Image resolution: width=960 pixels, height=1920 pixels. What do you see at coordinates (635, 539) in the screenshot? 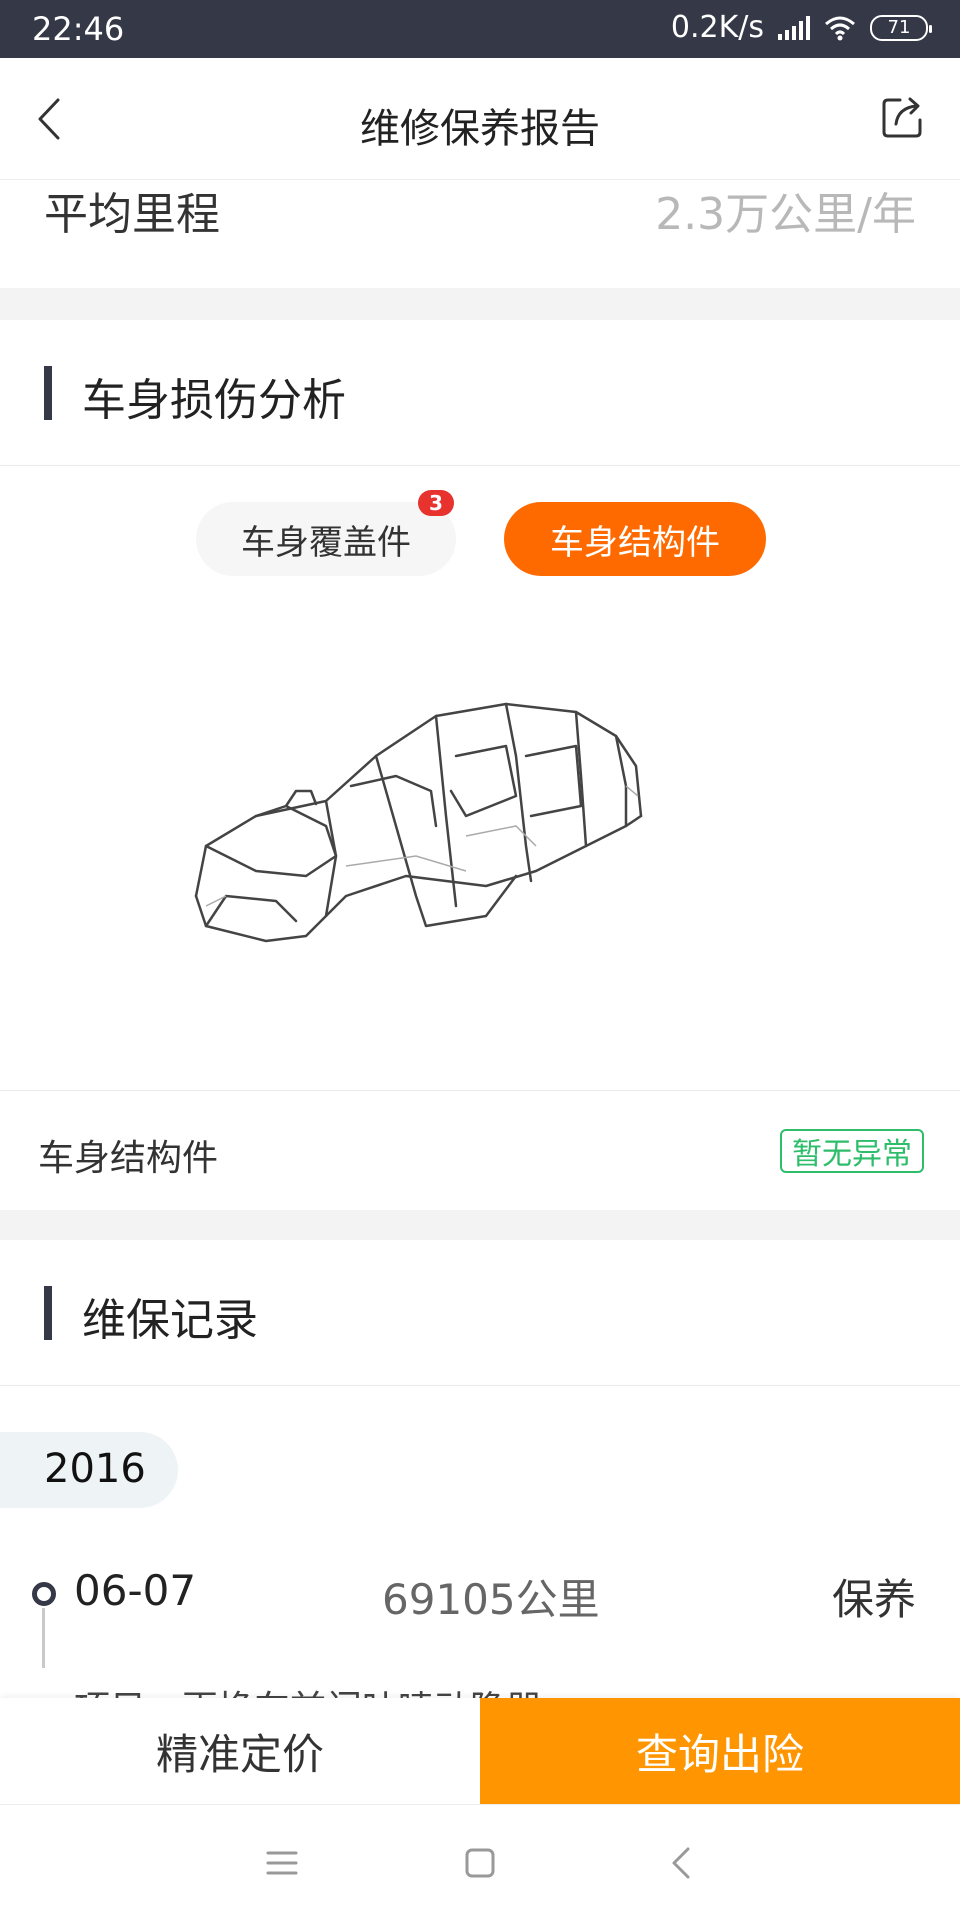
I see `tab-body-structure: 车身结构件` at bounding box center [635, 539].